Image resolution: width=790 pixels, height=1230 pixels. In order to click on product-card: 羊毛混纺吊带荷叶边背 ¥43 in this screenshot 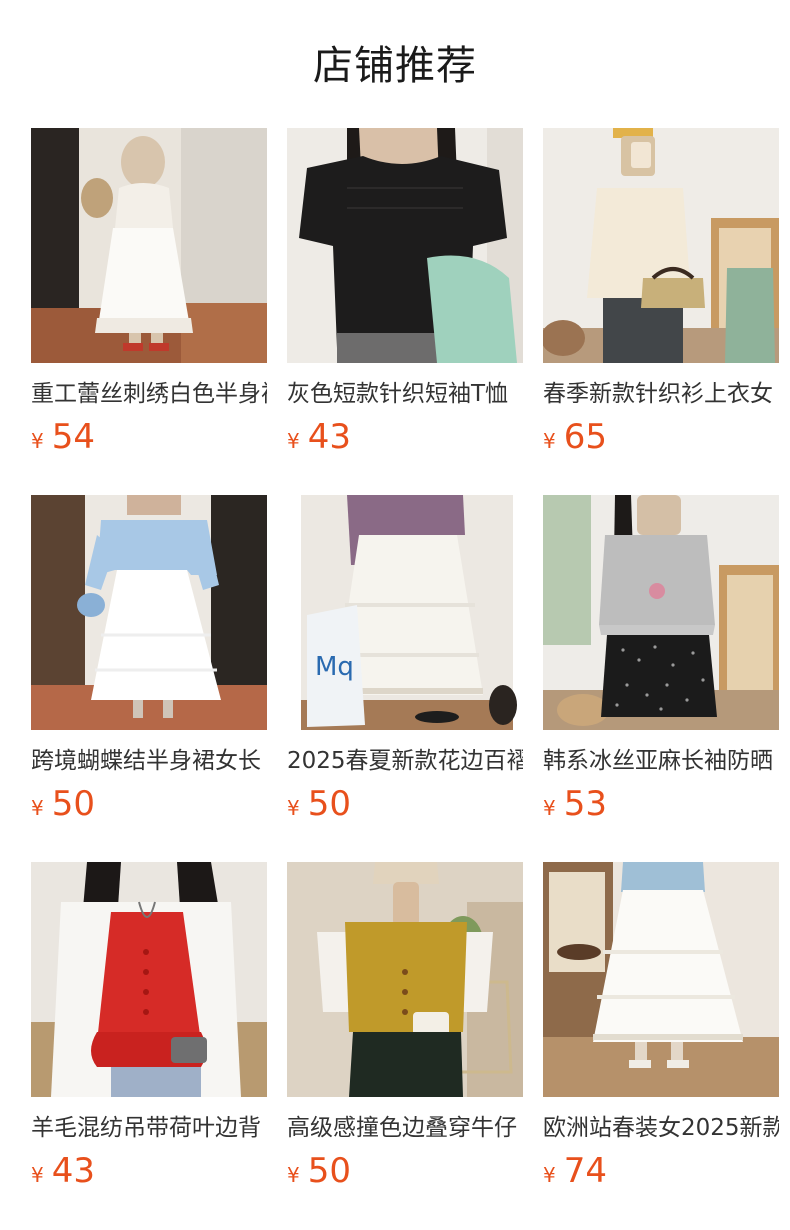, I will do `click(149, 1026)`.